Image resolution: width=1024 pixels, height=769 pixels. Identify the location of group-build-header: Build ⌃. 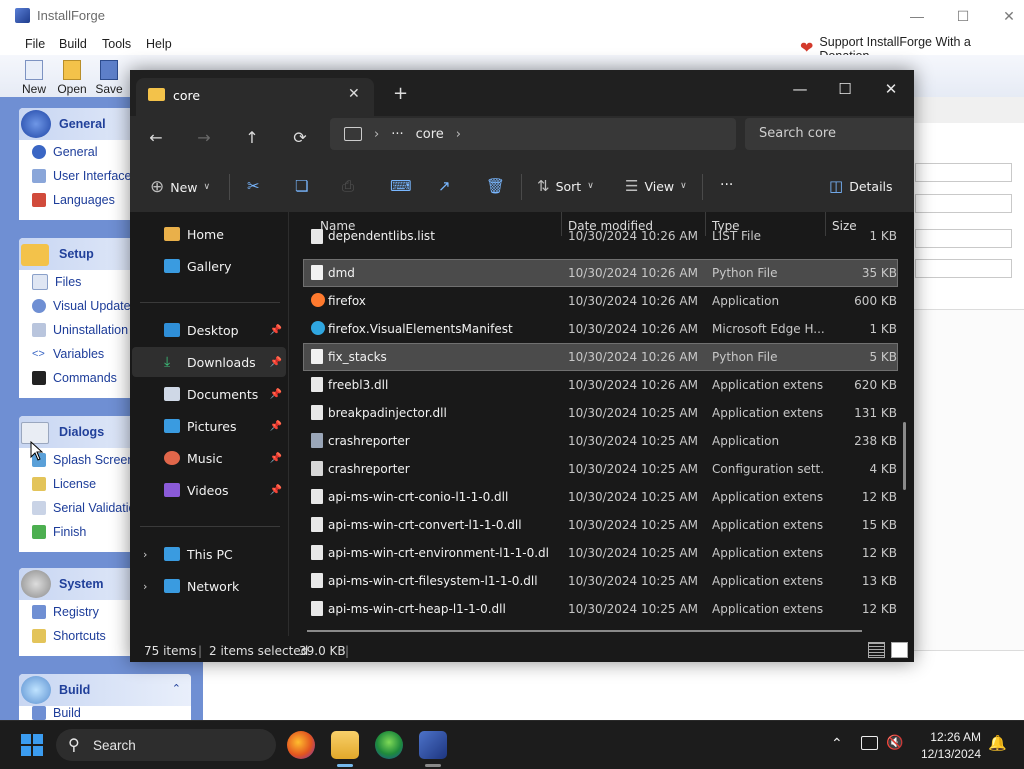
(105, 690).